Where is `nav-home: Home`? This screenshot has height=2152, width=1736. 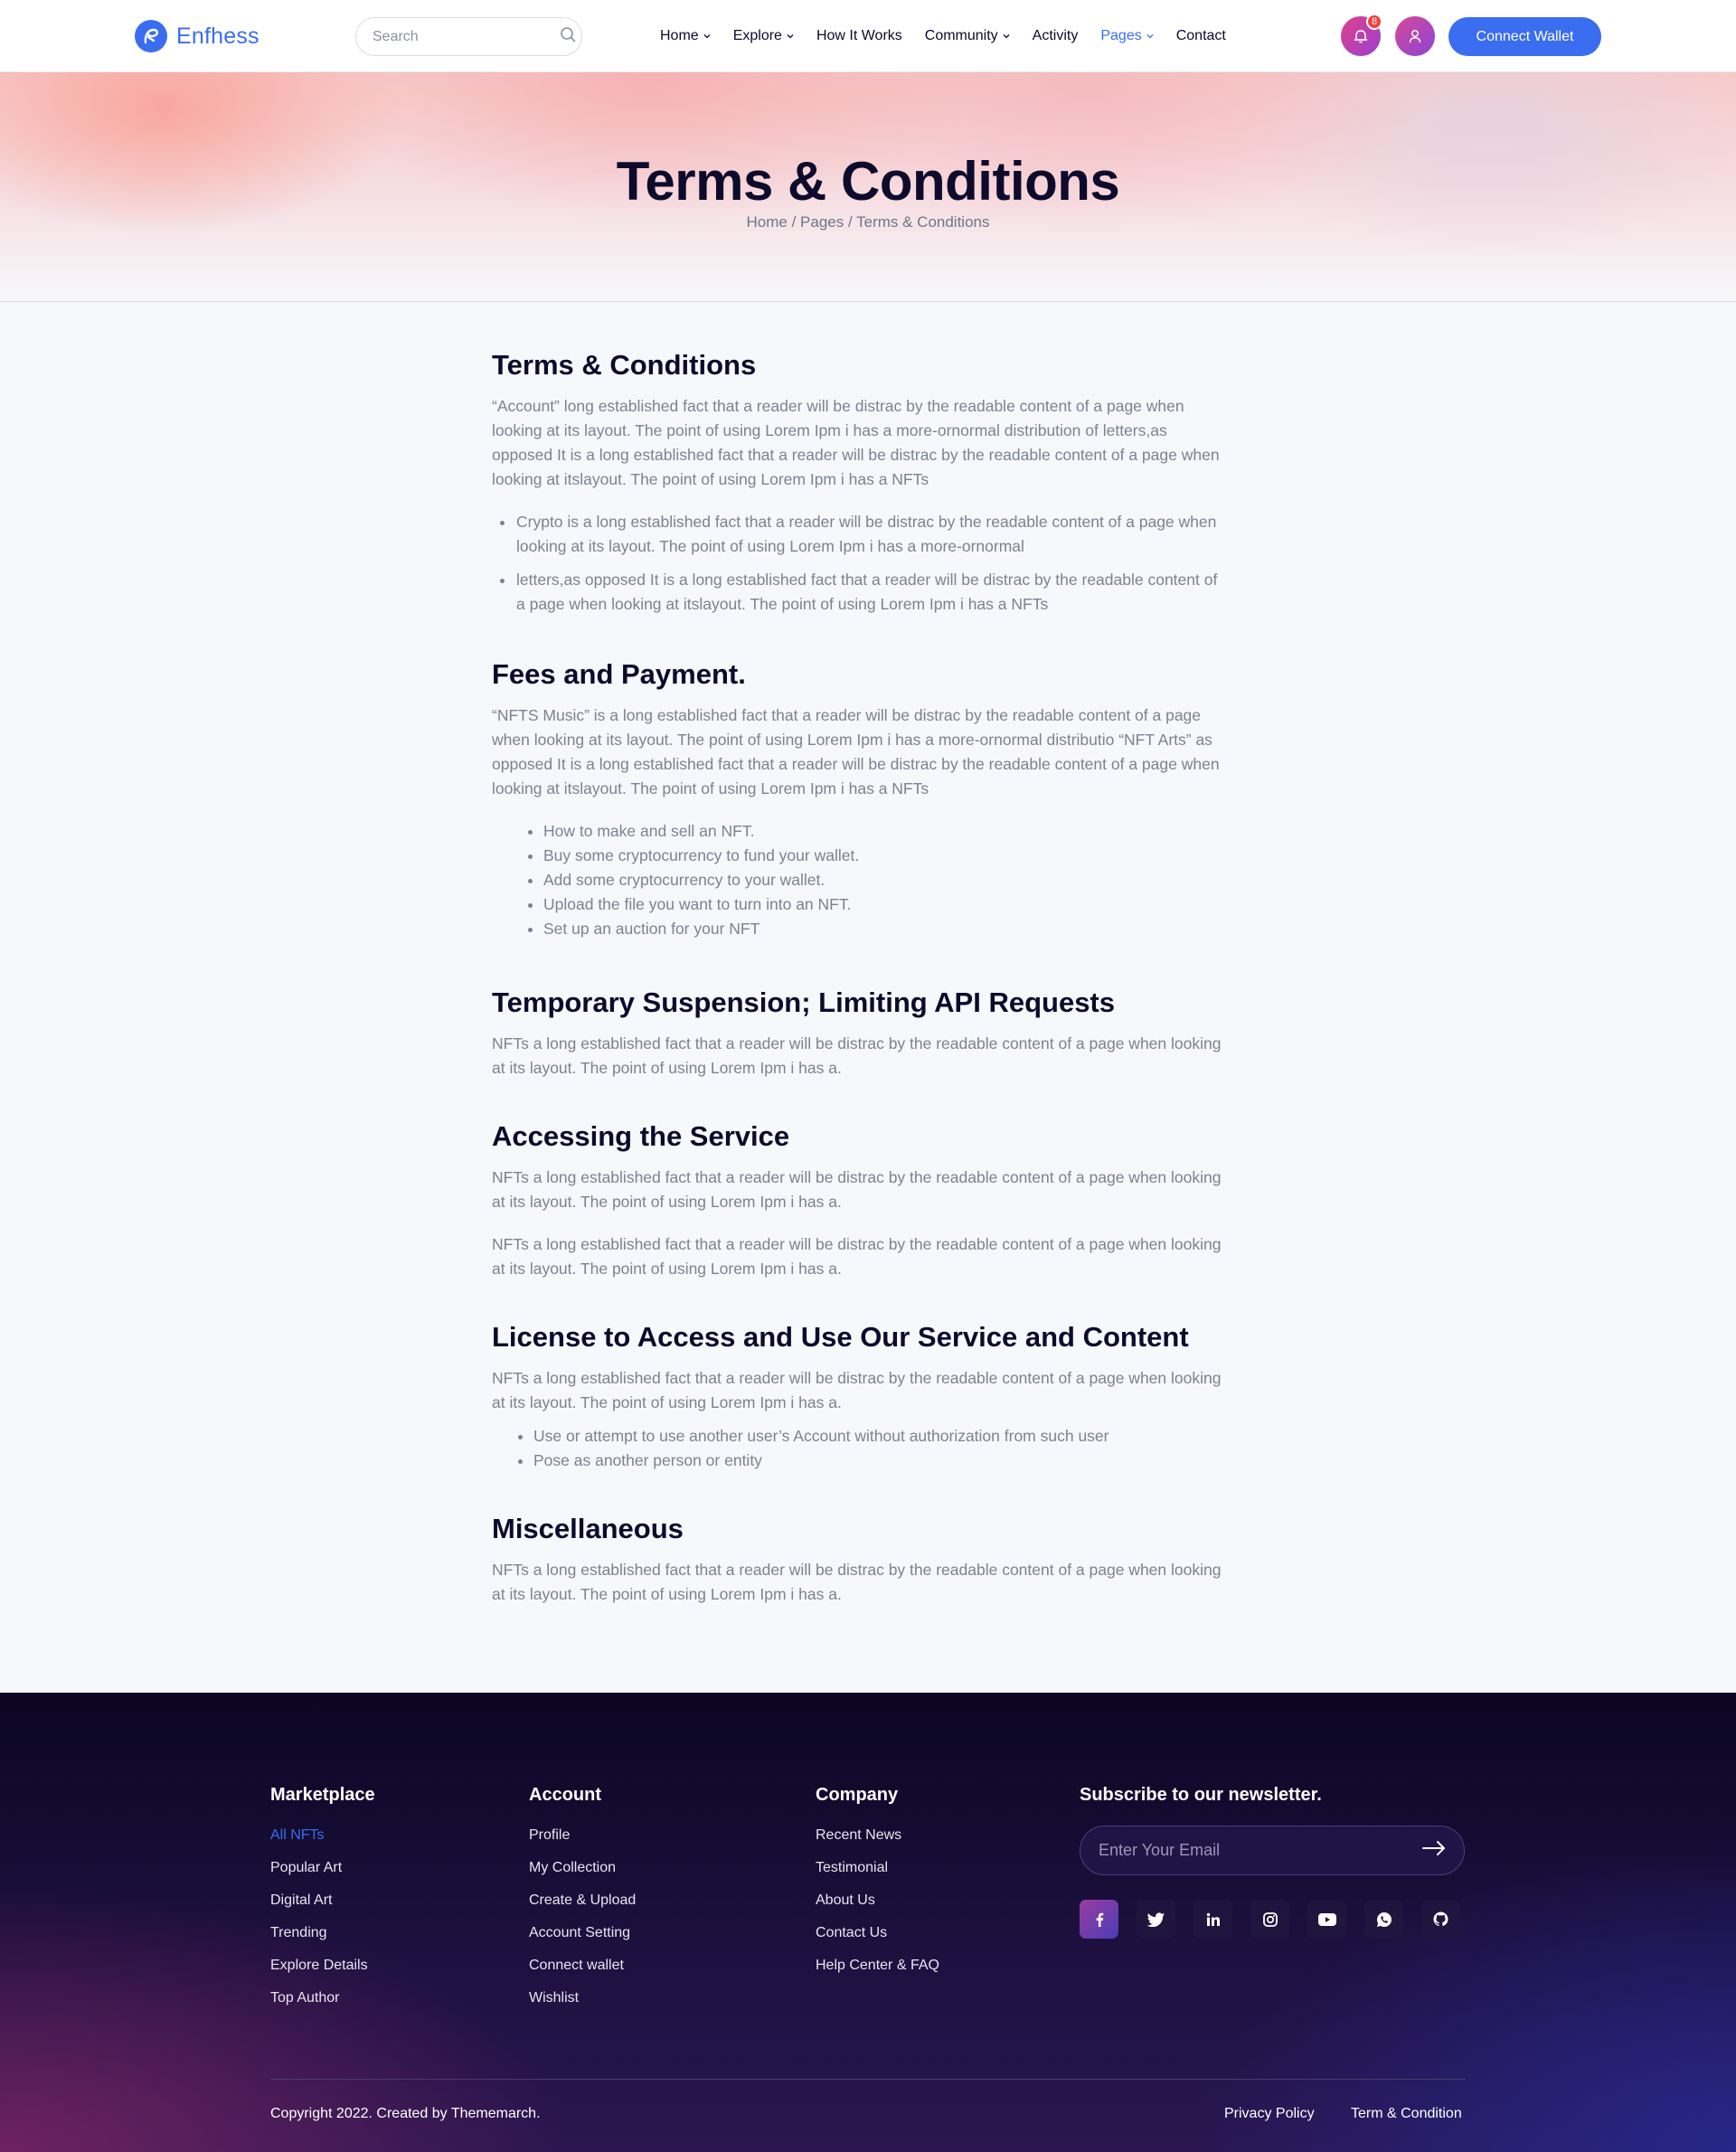 nav-home: Home is located at coordinates (685, 36).